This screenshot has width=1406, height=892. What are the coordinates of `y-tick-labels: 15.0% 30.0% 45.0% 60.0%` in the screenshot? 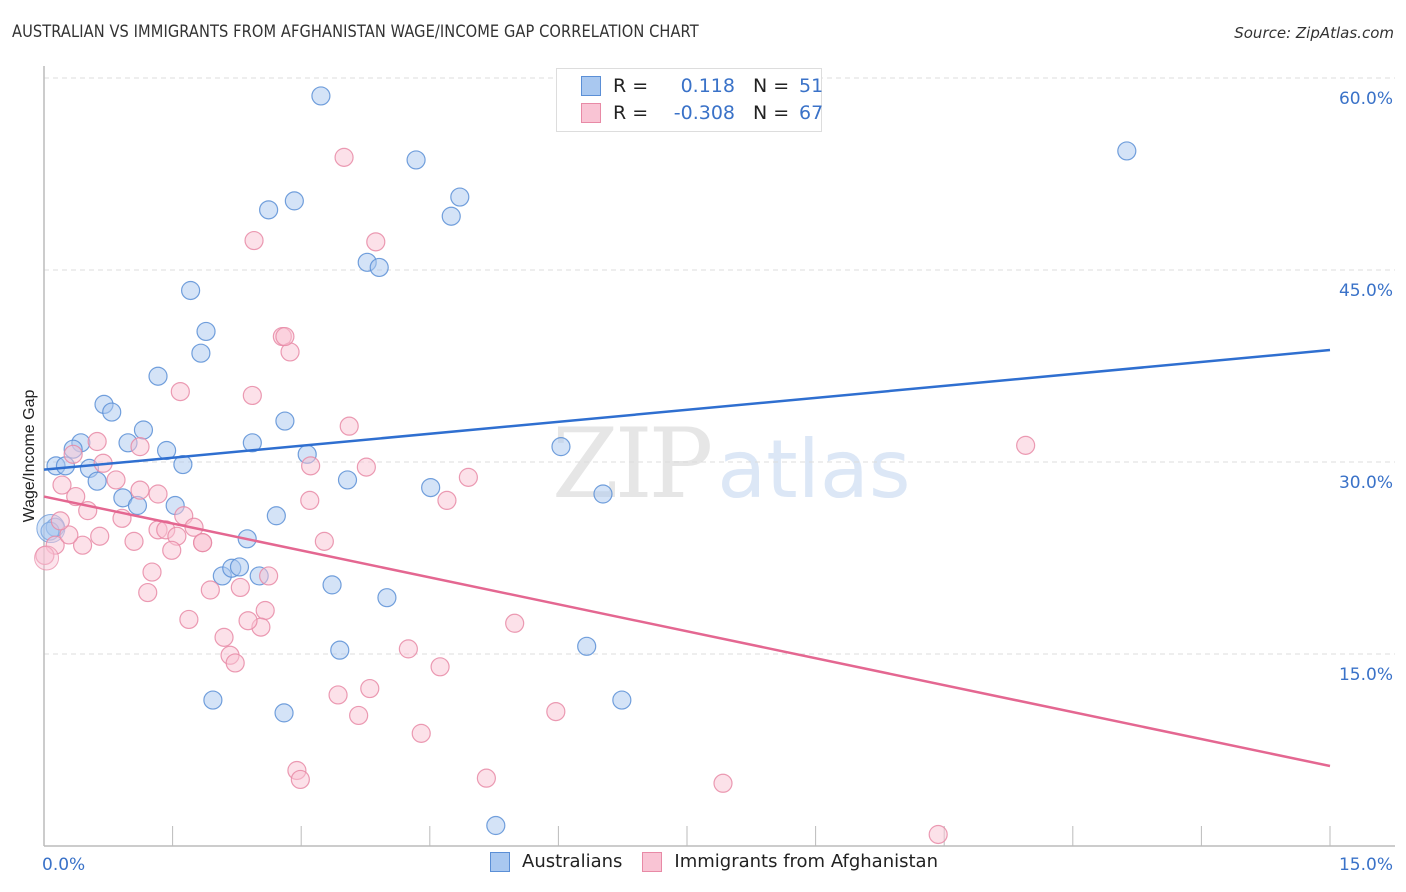 It's located at (1366, 387).